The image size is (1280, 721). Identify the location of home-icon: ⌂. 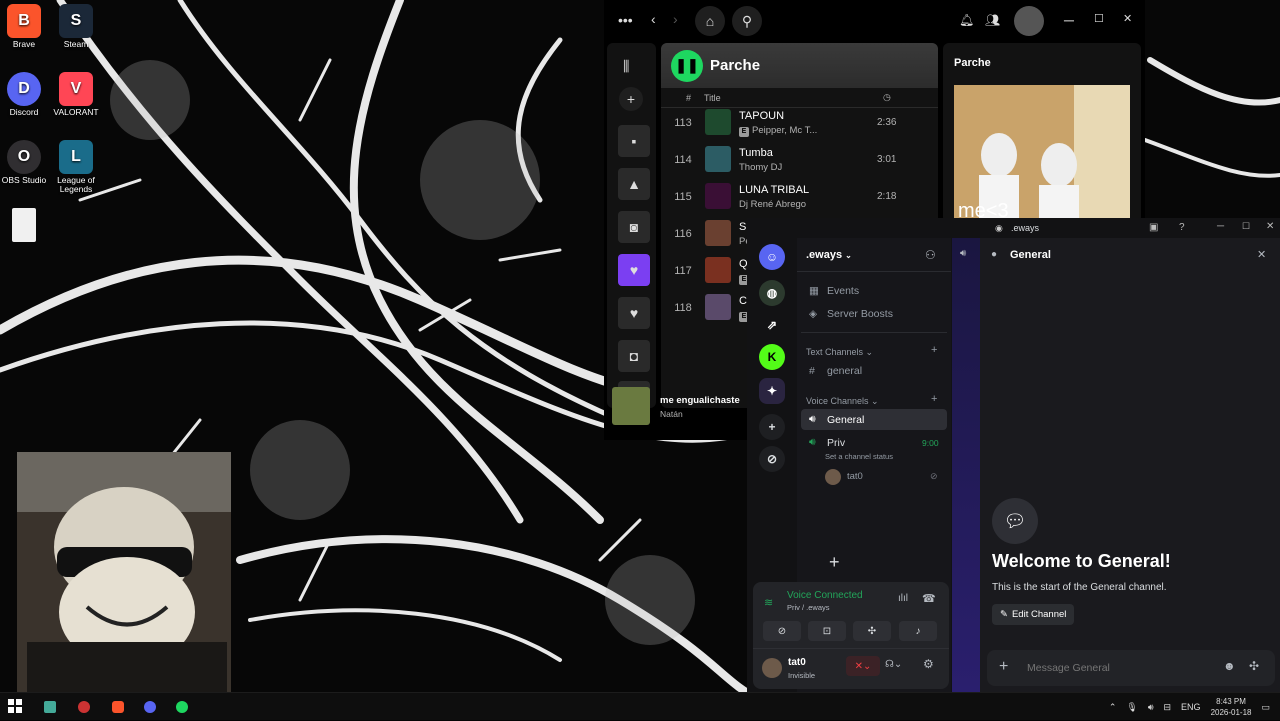
(710, 21).